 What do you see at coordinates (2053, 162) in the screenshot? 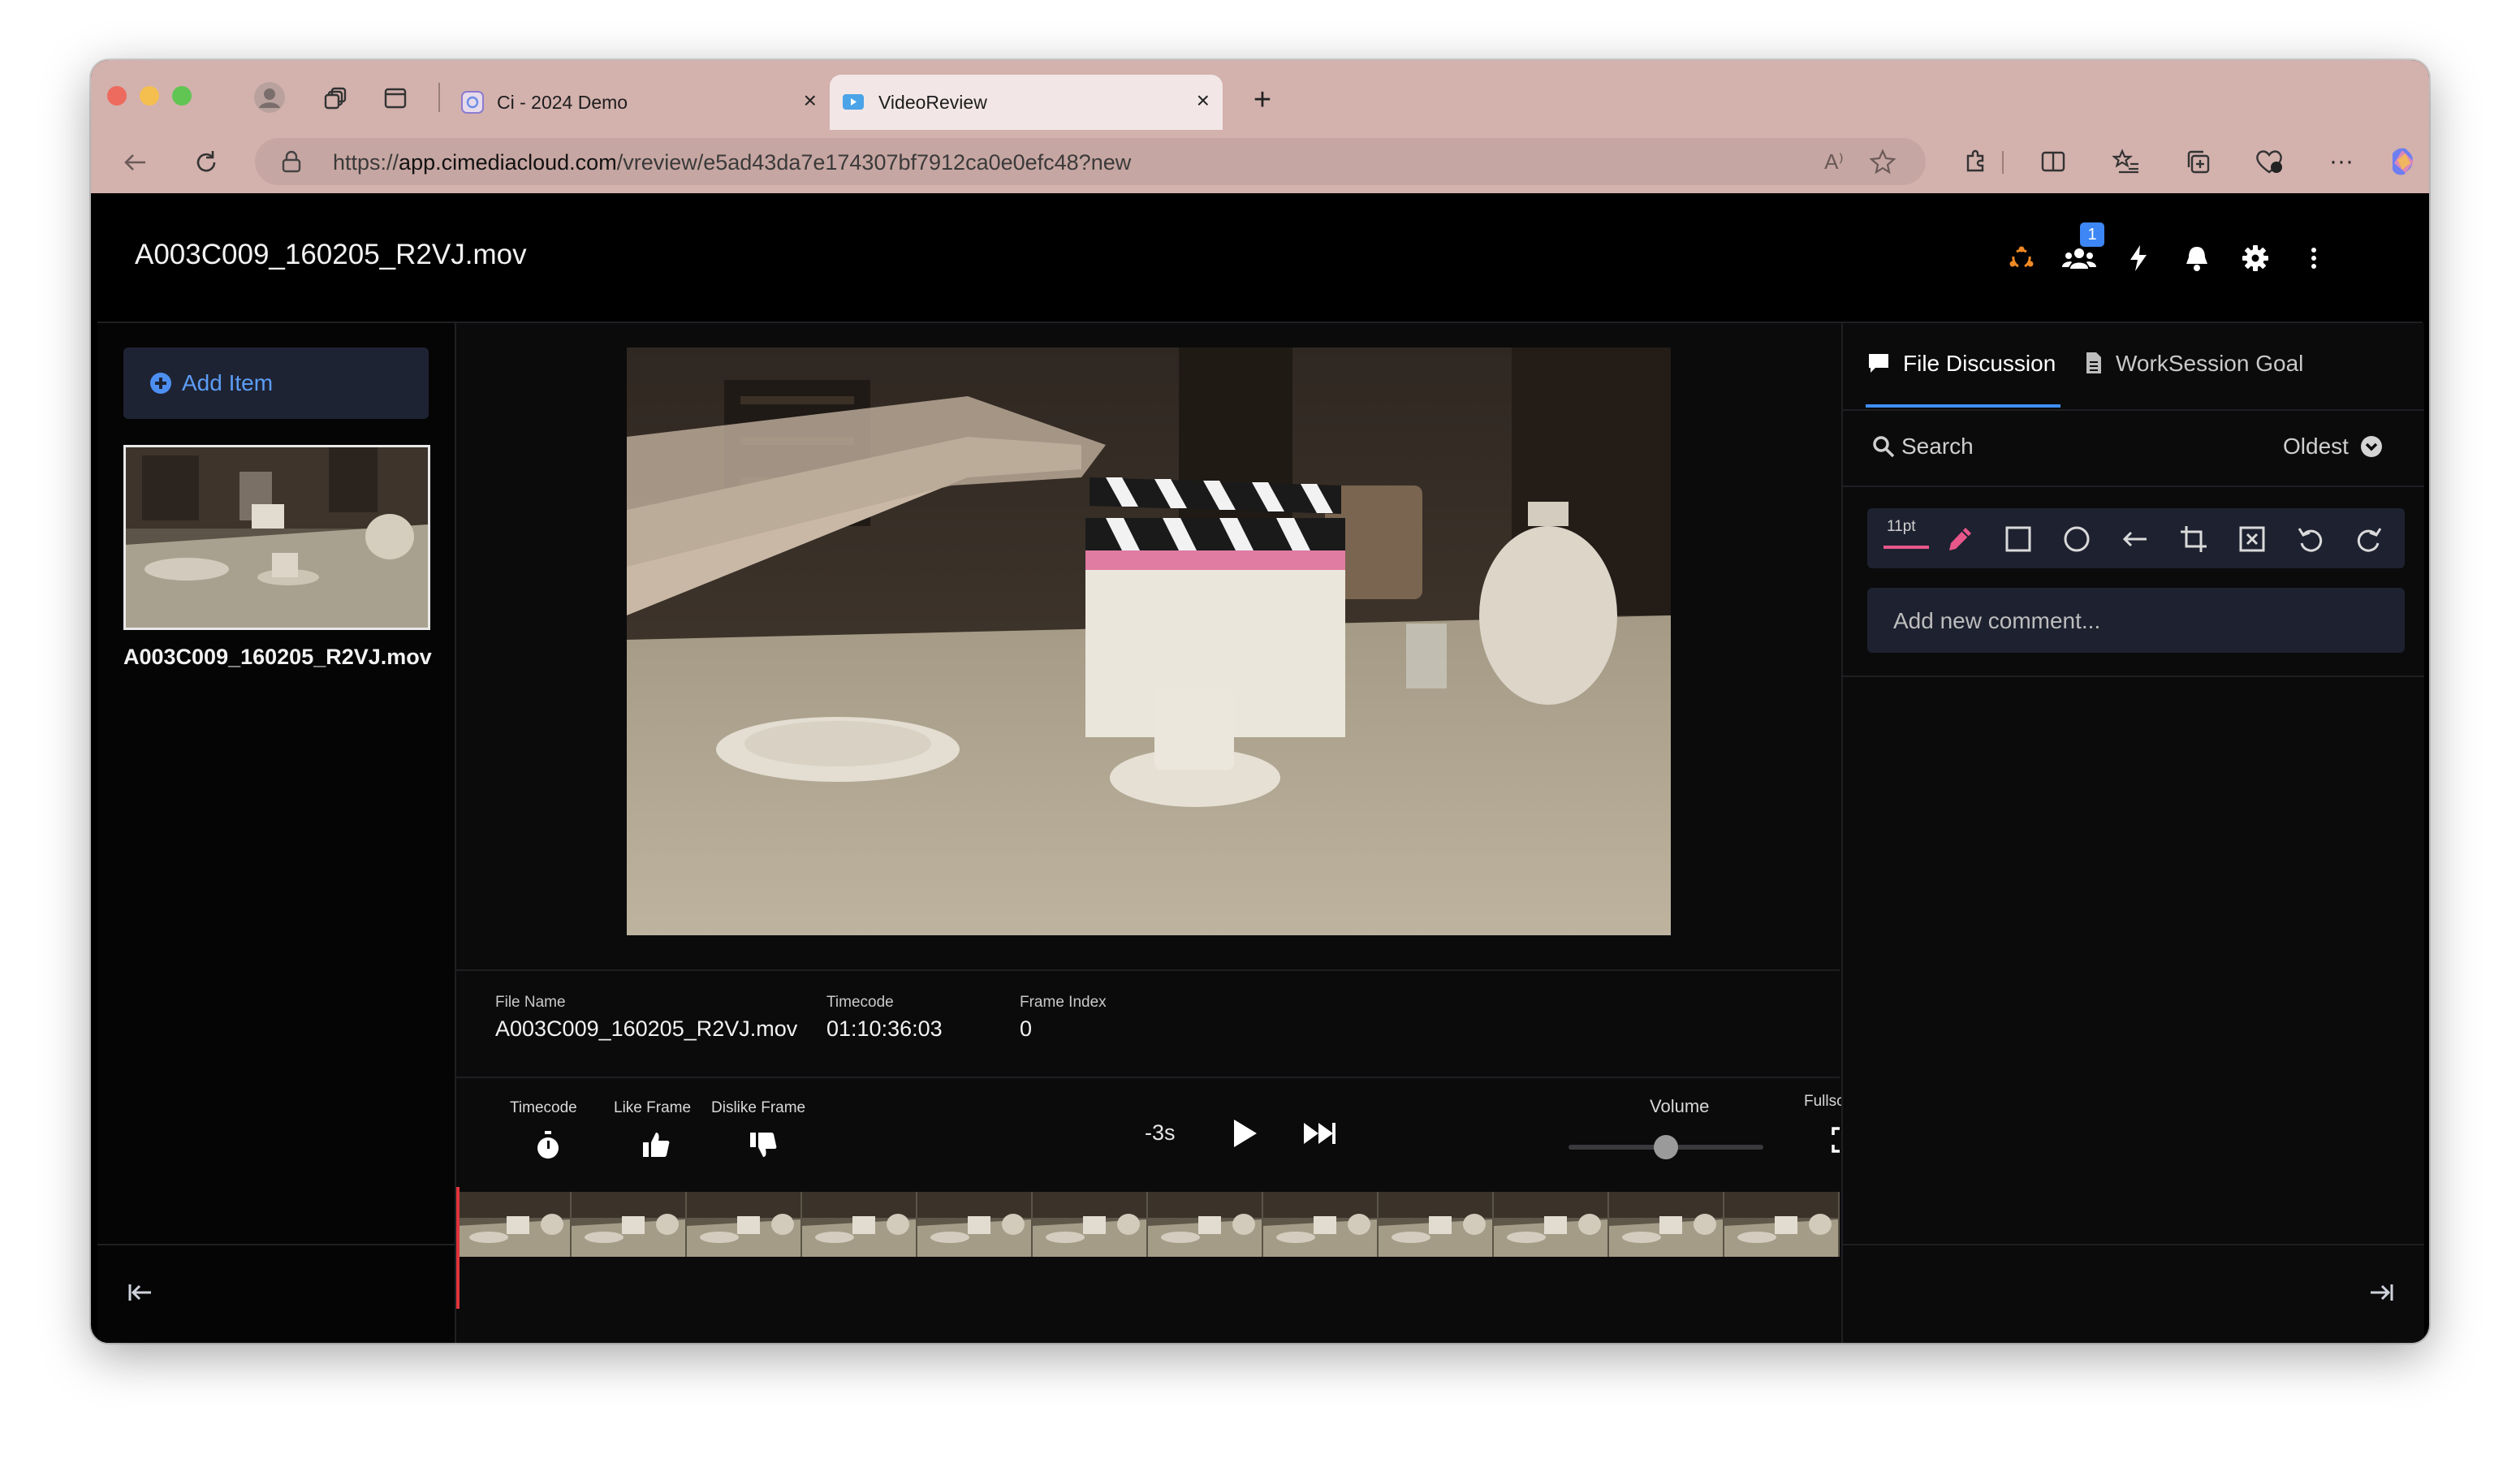
I see `split-screen-icon` at bounding box center [2053, 162].